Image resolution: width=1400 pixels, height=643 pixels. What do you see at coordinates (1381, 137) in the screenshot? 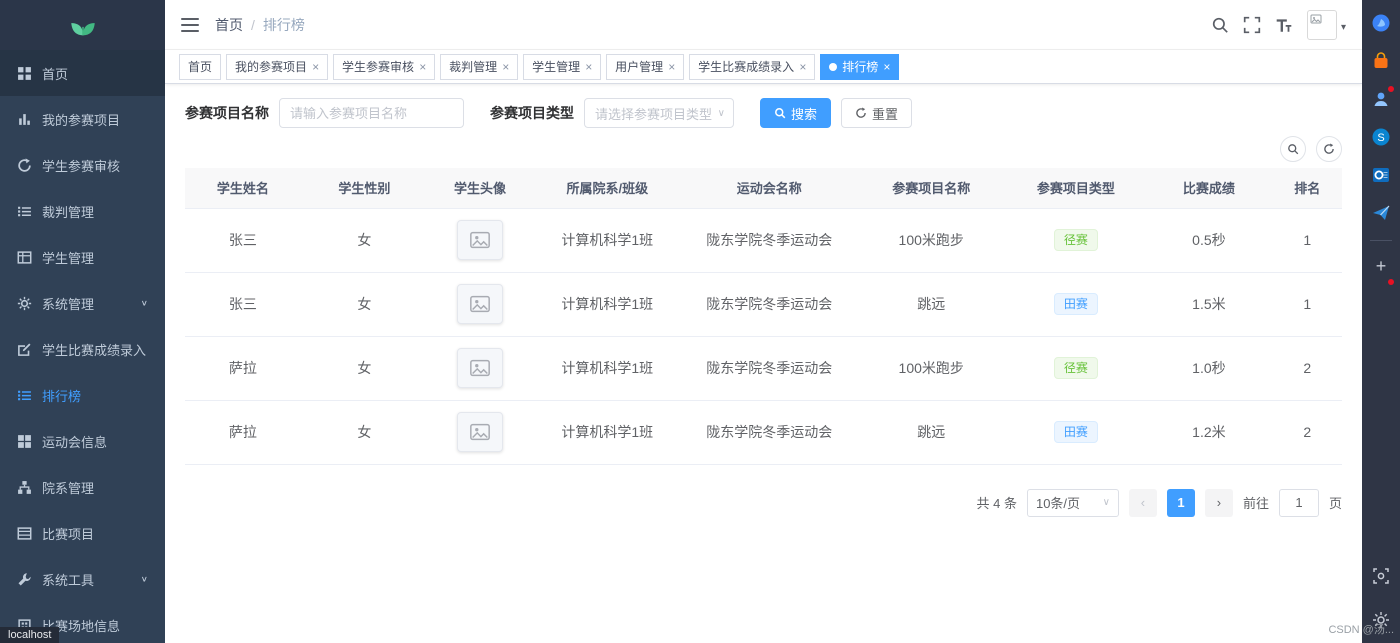
I see `skype-icon: S` at bounding box center [1381, 137].